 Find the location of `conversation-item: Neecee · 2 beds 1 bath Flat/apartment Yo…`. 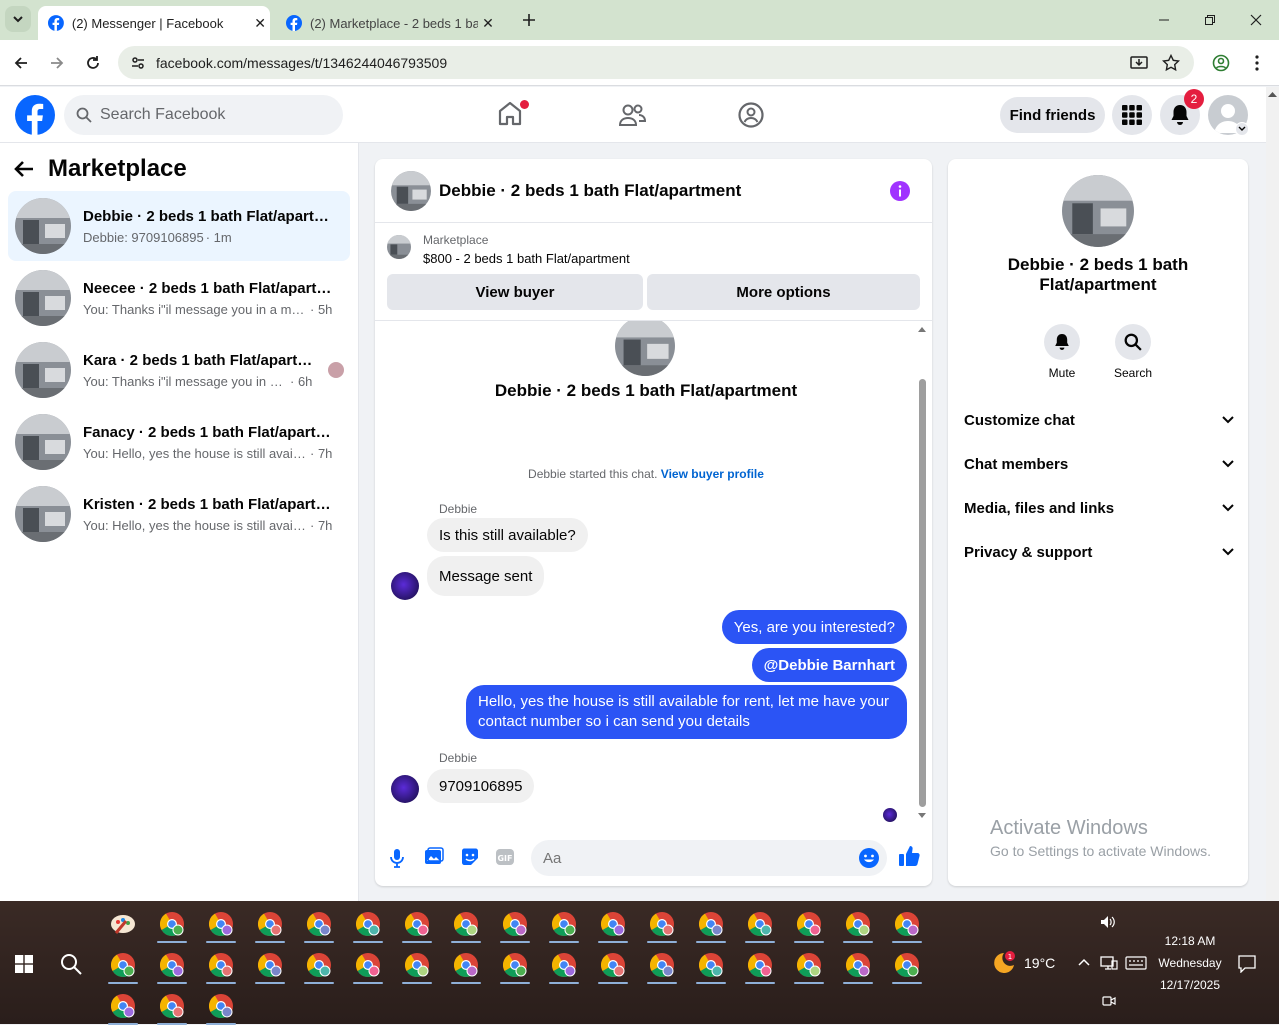

conversation-item: Neecee · 2 beds 1 bath Flat/apartment Yo… is located at coordinates (179, 298).